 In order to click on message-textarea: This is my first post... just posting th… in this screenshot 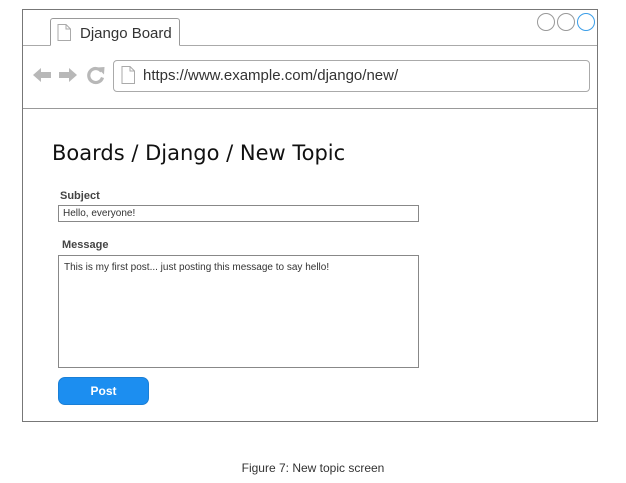, I will do `click(238, 311)`.